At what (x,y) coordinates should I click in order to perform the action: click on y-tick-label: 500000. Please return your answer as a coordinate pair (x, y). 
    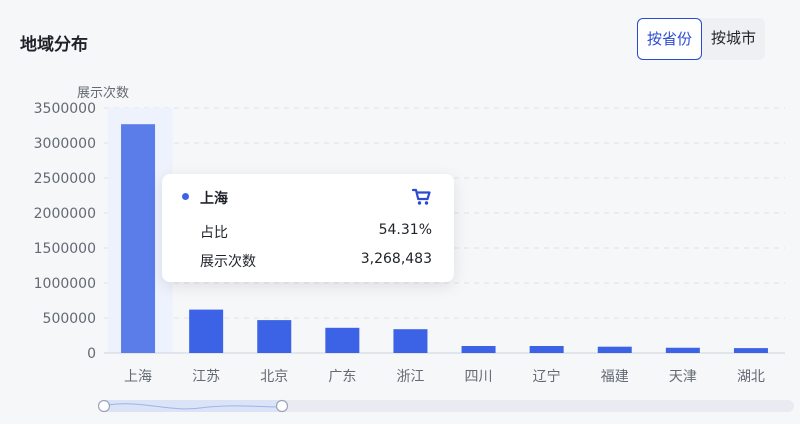
    Looking at the image, I should click on (69, 319).